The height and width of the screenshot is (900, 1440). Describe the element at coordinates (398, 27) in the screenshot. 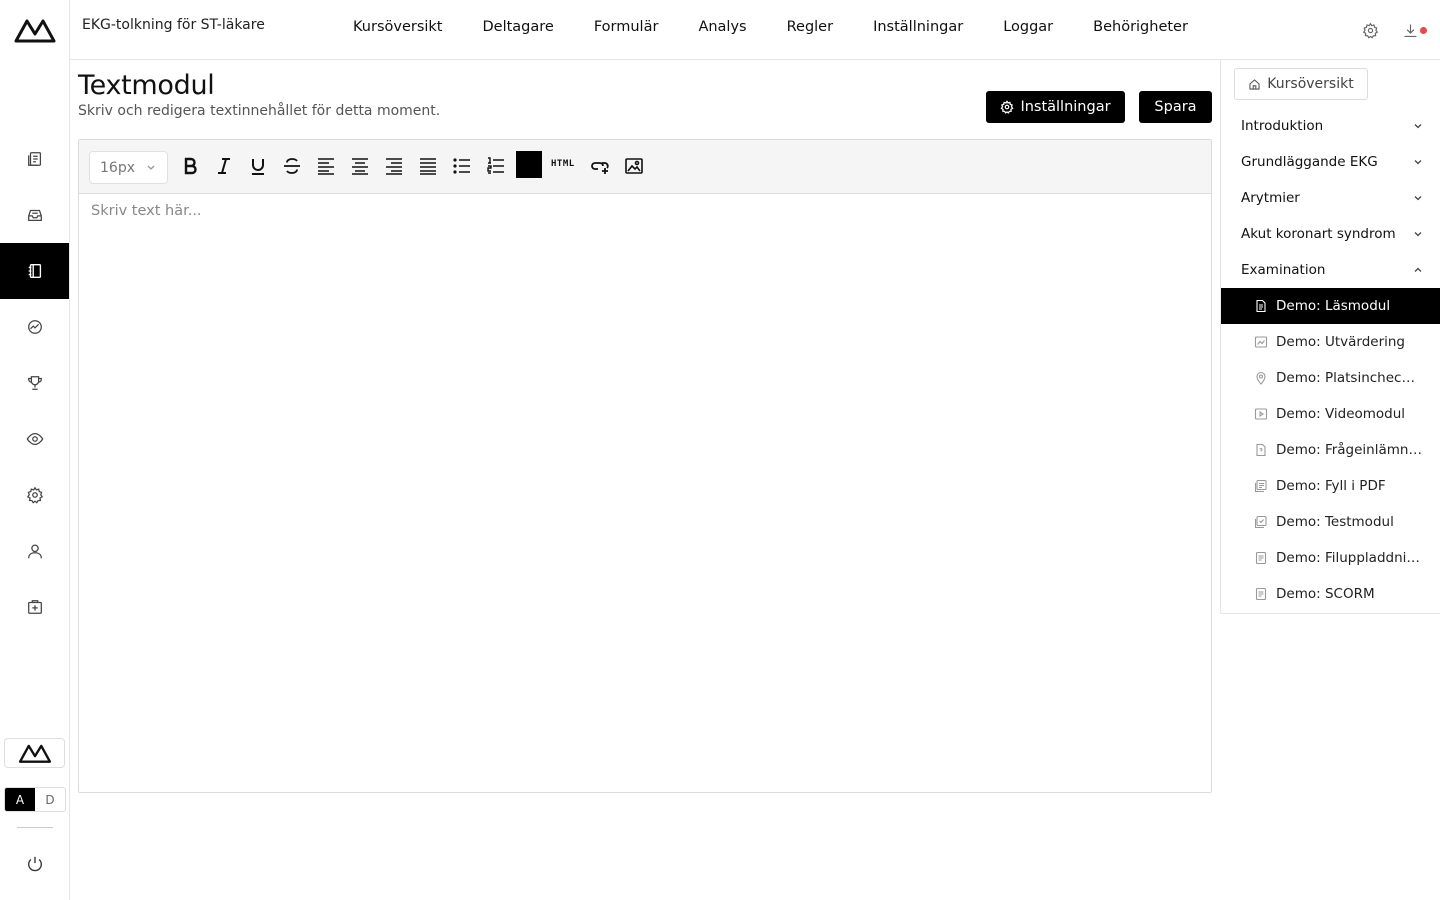

I see `nav-kursoversikt: Kursöversikt` at that location.